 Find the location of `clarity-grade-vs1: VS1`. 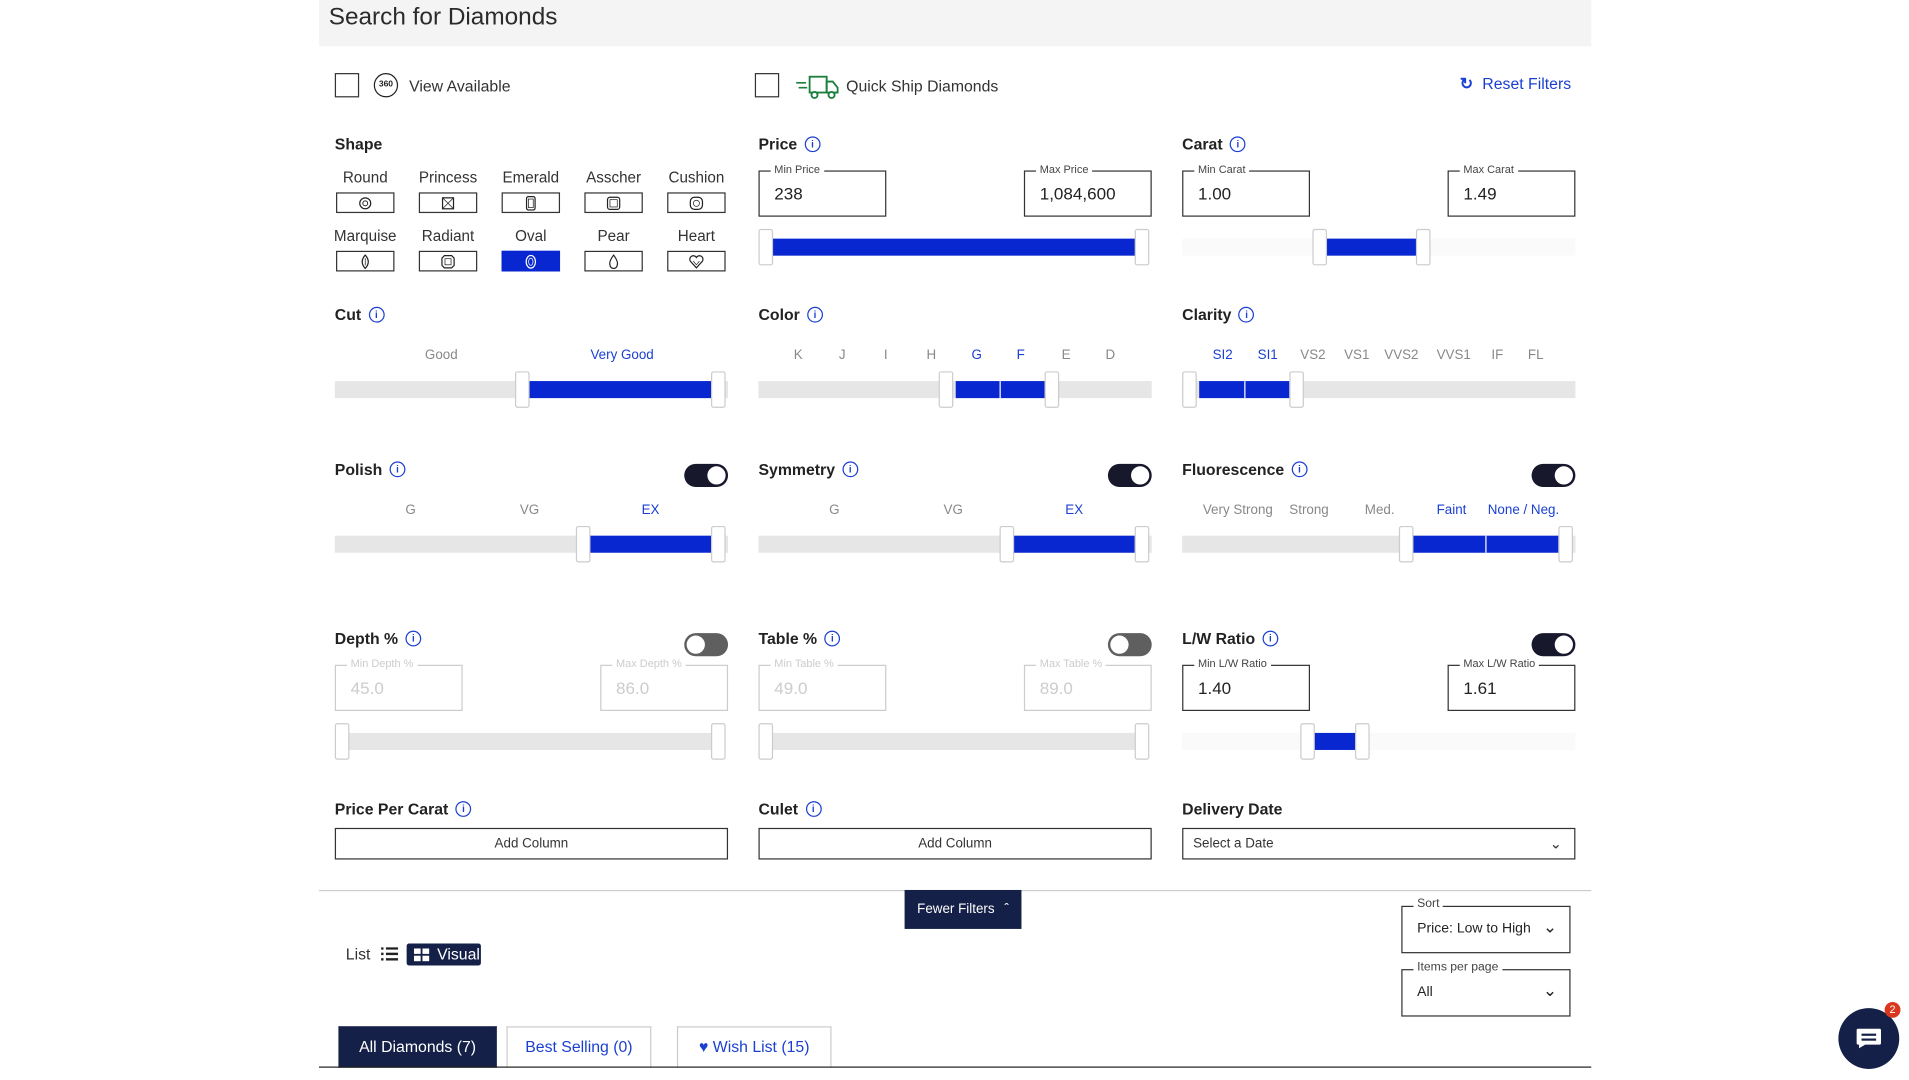

clarity-grade-vs1: VS1 is located at coordinates (1356, 355).